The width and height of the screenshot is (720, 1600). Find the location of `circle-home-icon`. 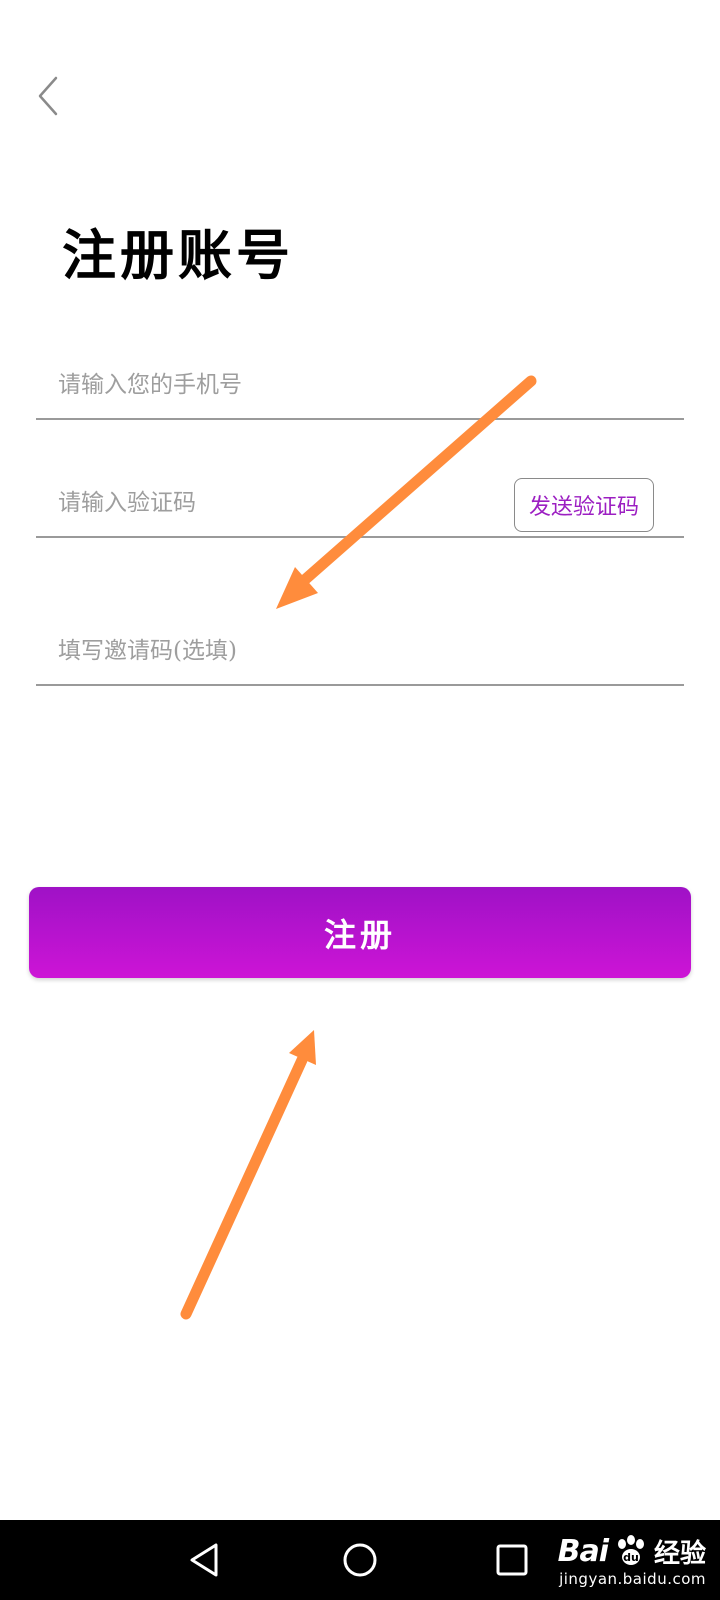

circle-home-icon is located at coordinates (360, 1560).